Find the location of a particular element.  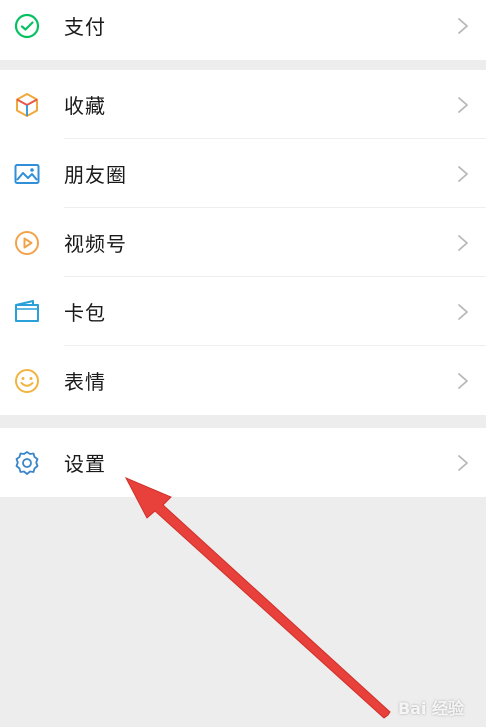

menu-item-label: 收藏 is located at coordinates (85, 106).